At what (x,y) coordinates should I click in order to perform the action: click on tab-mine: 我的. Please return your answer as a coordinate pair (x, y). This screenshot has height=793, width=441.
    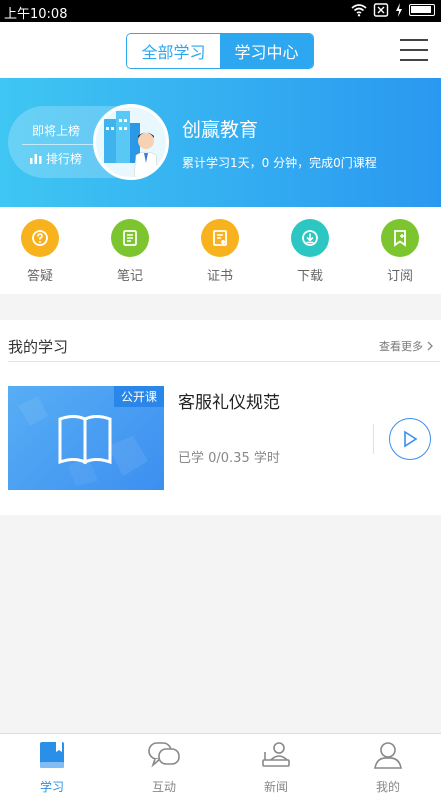
    Looking at the image, I should click on (388, 766).